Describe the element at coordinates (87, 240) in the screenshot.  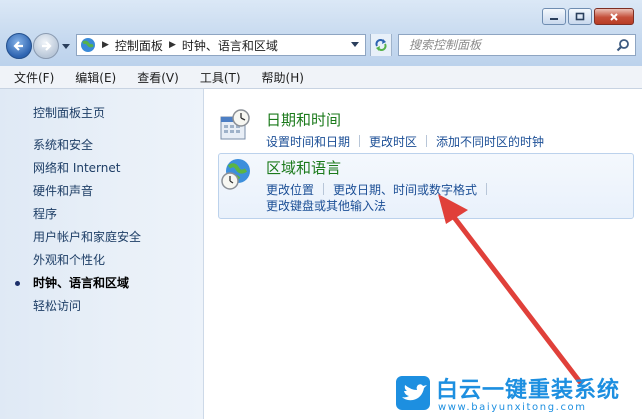
I see `sidebar-item-user-accounts: 用户帐户和家庭安全` at that location.